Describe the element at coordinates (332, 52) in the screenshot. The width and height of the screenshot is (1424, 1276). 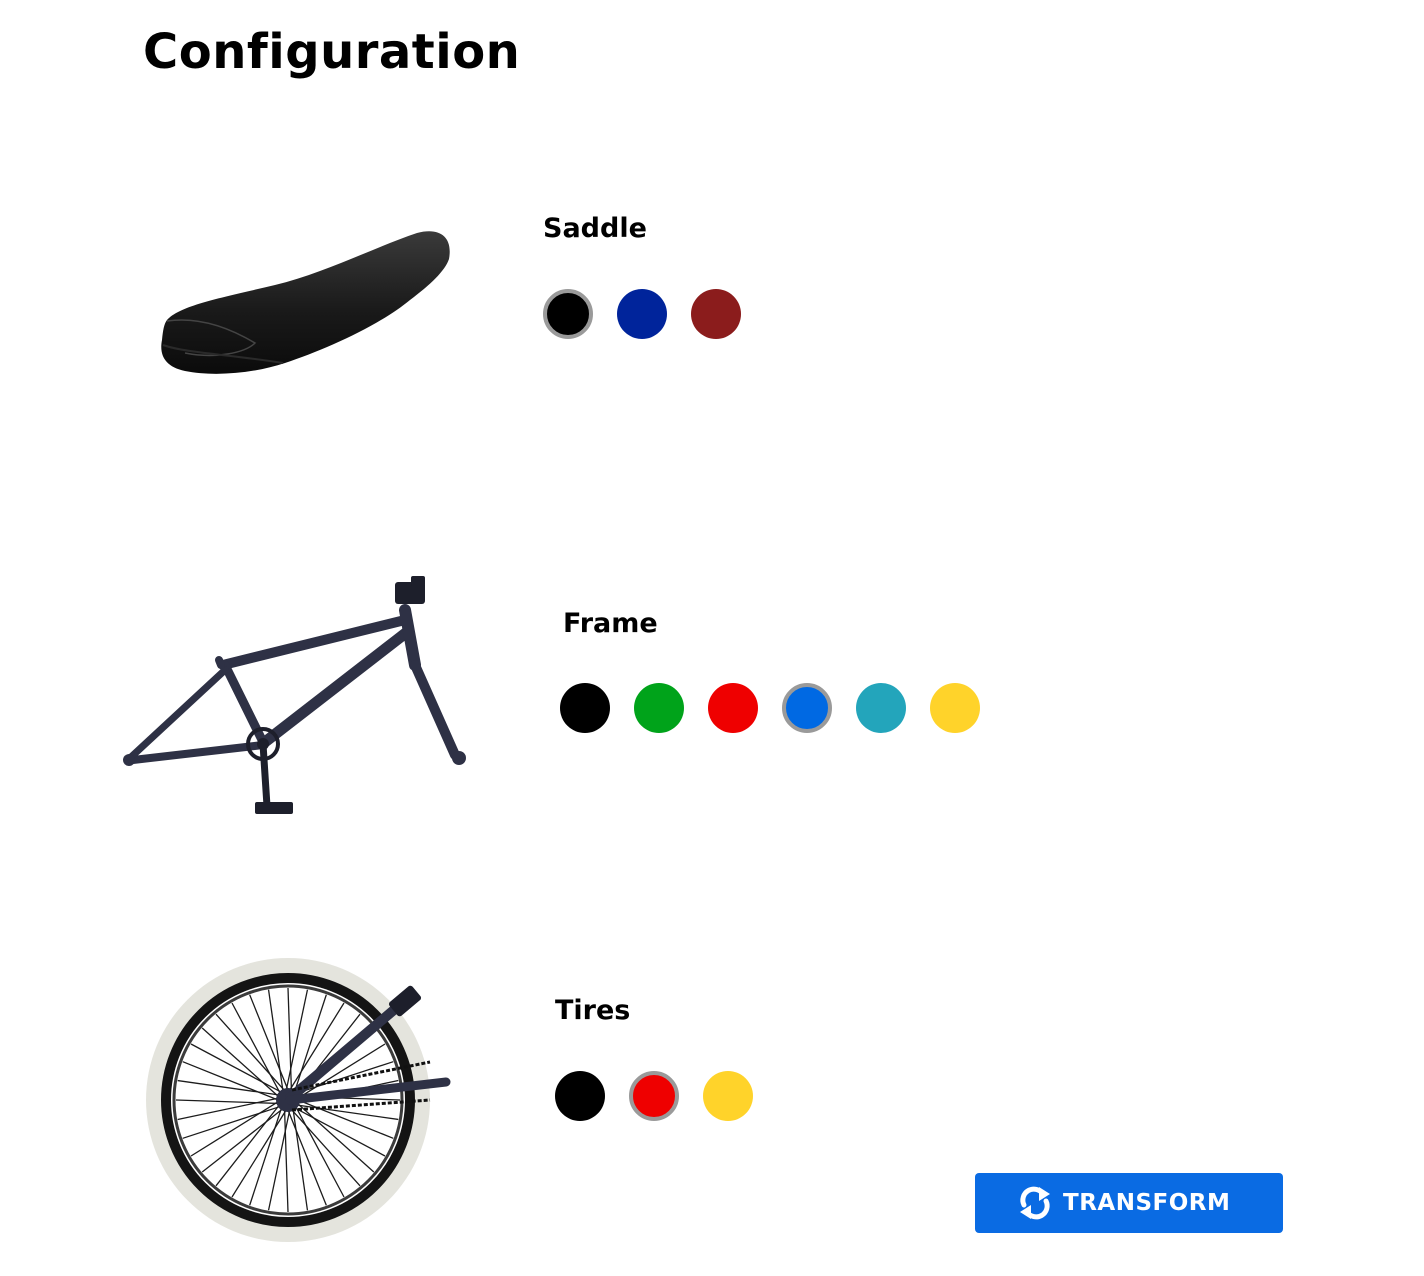
I see `page-title: Configuration` at that location.